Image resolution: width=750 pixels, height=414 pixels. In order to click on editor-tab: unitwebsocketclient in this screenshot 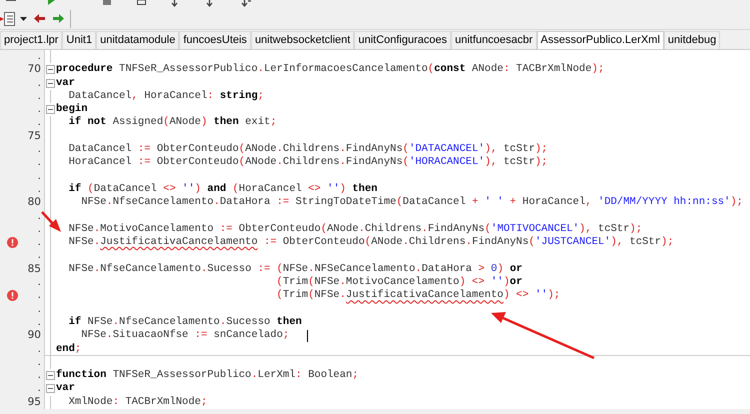, I will do `click(302, 40)`.